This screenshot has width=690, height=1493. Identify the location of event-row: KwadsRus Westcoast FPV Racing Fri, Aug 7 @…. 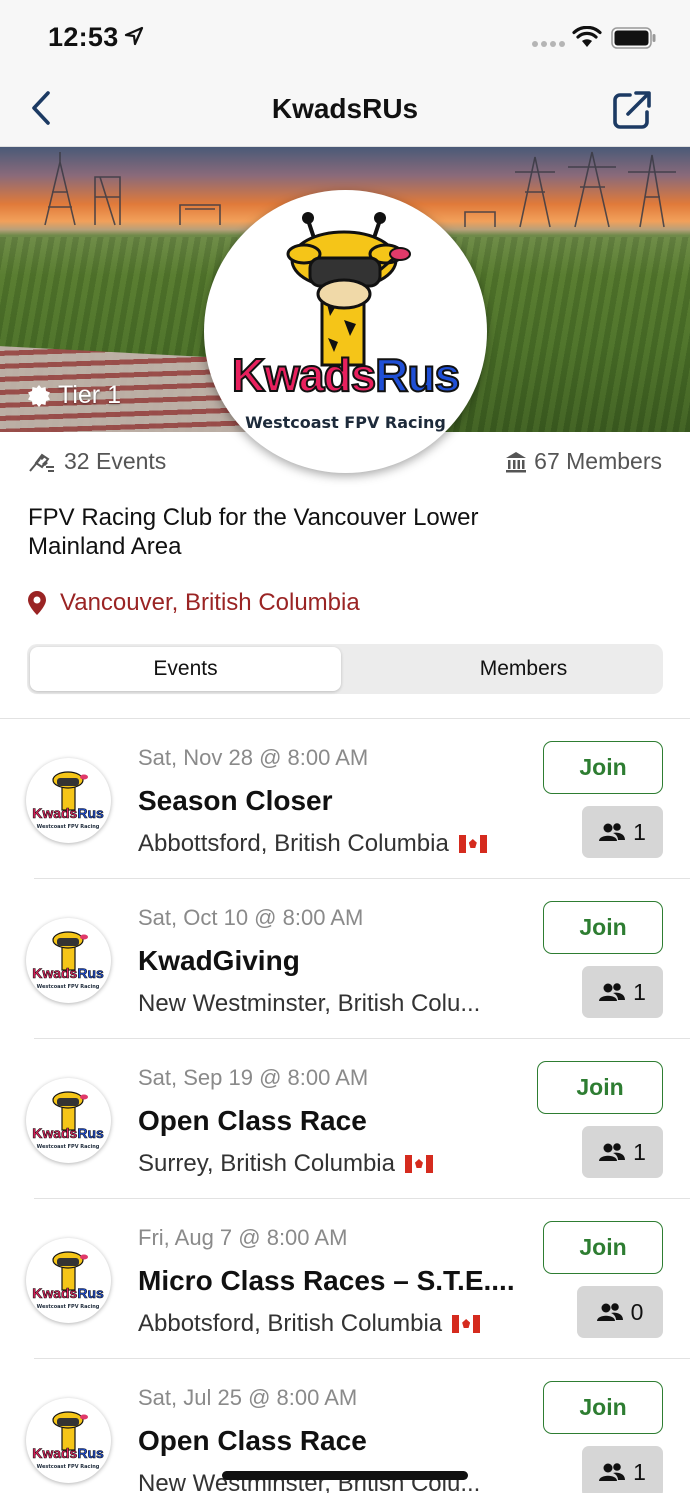
(345, 1279).